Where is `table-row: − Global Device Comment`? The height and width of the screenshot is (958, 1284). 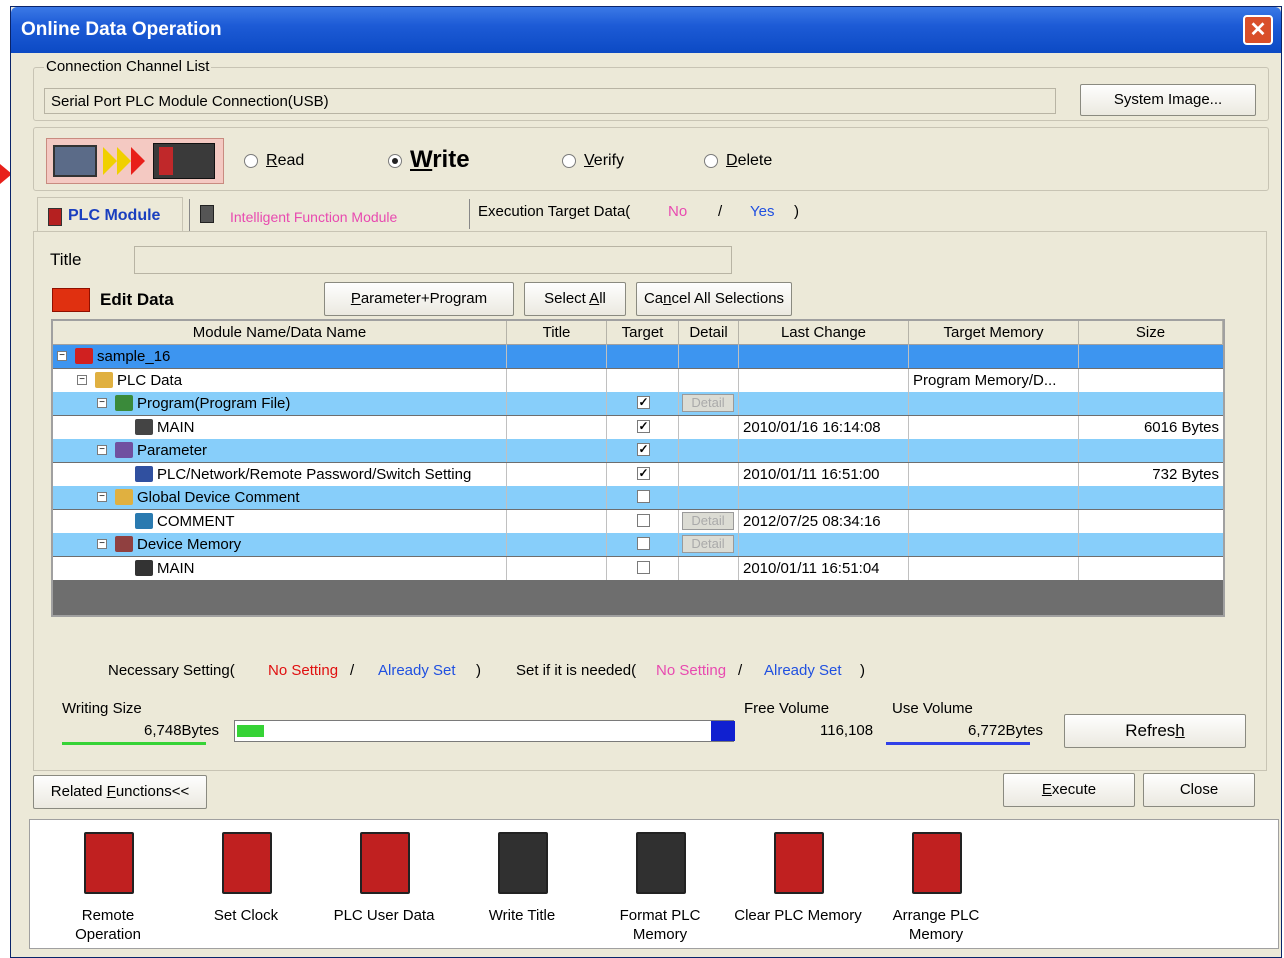 table-row: − Global Device Comment is located at coordinates (638, 497).